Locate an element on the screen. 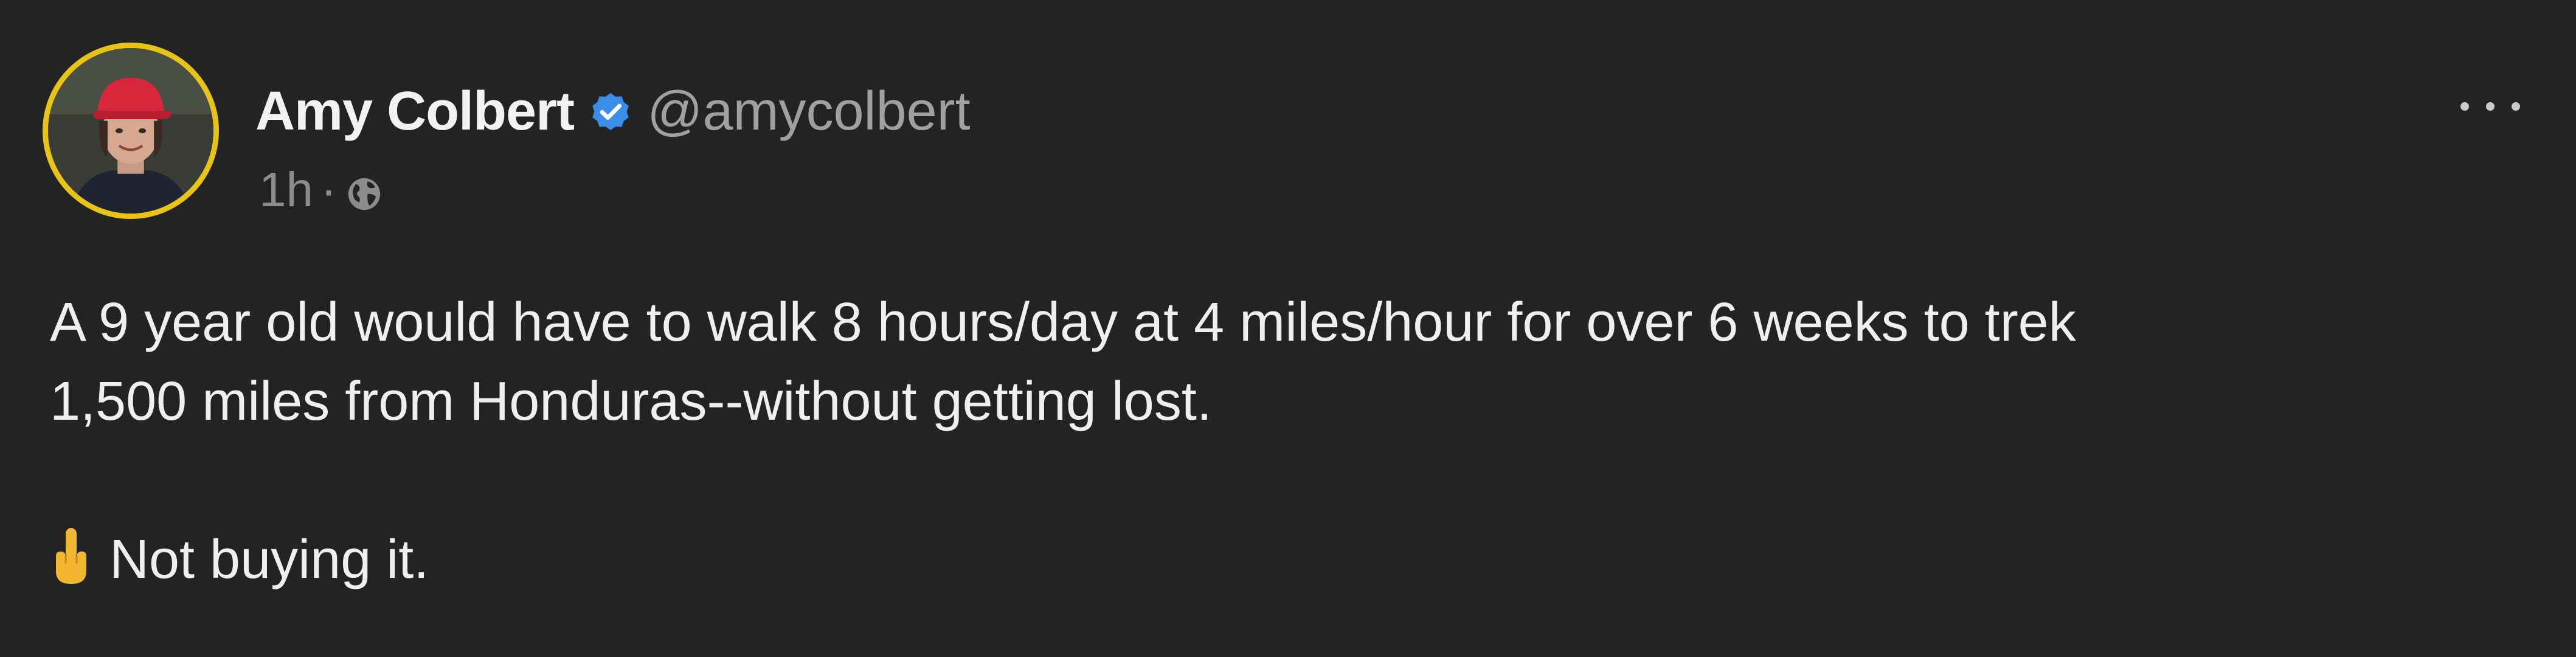 The height and width of the screenshot is (657, 2576). post-timestamp: 1h is located at coordinates (286, 190).